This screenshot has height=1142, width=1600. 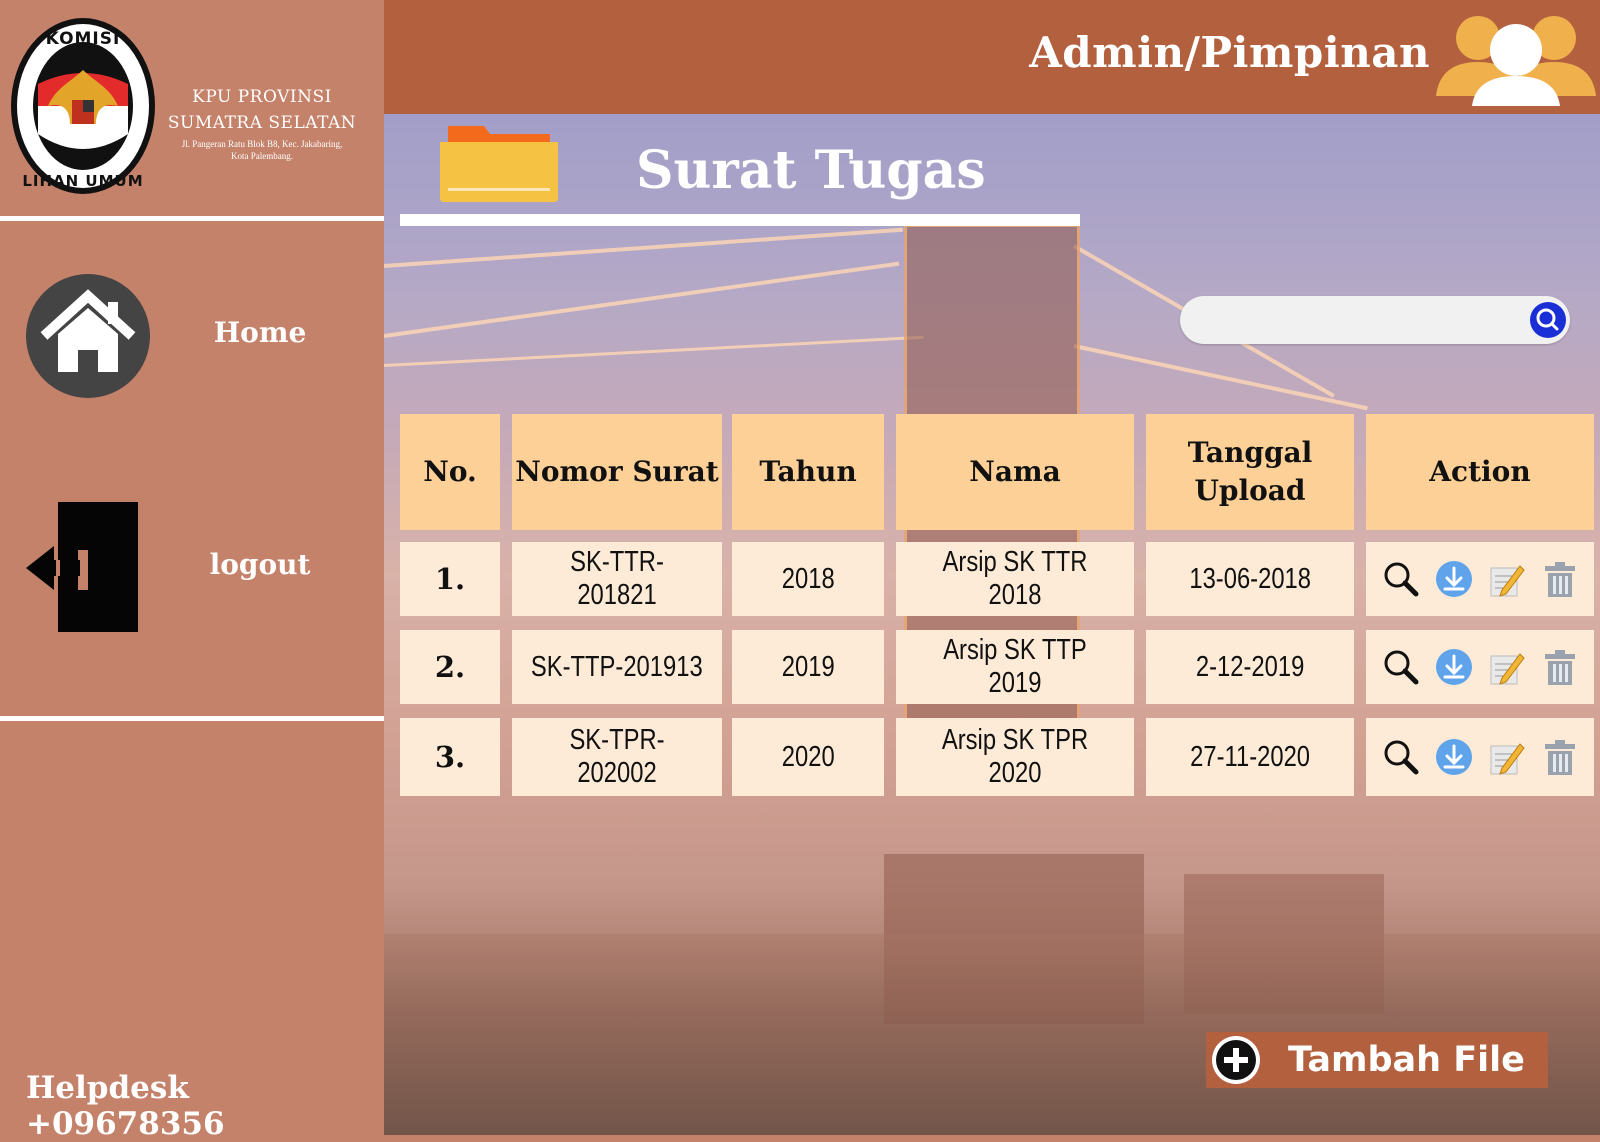 I want to click on col-header-nomor-surat: Nomor Surat, so click(x=617, y=472).